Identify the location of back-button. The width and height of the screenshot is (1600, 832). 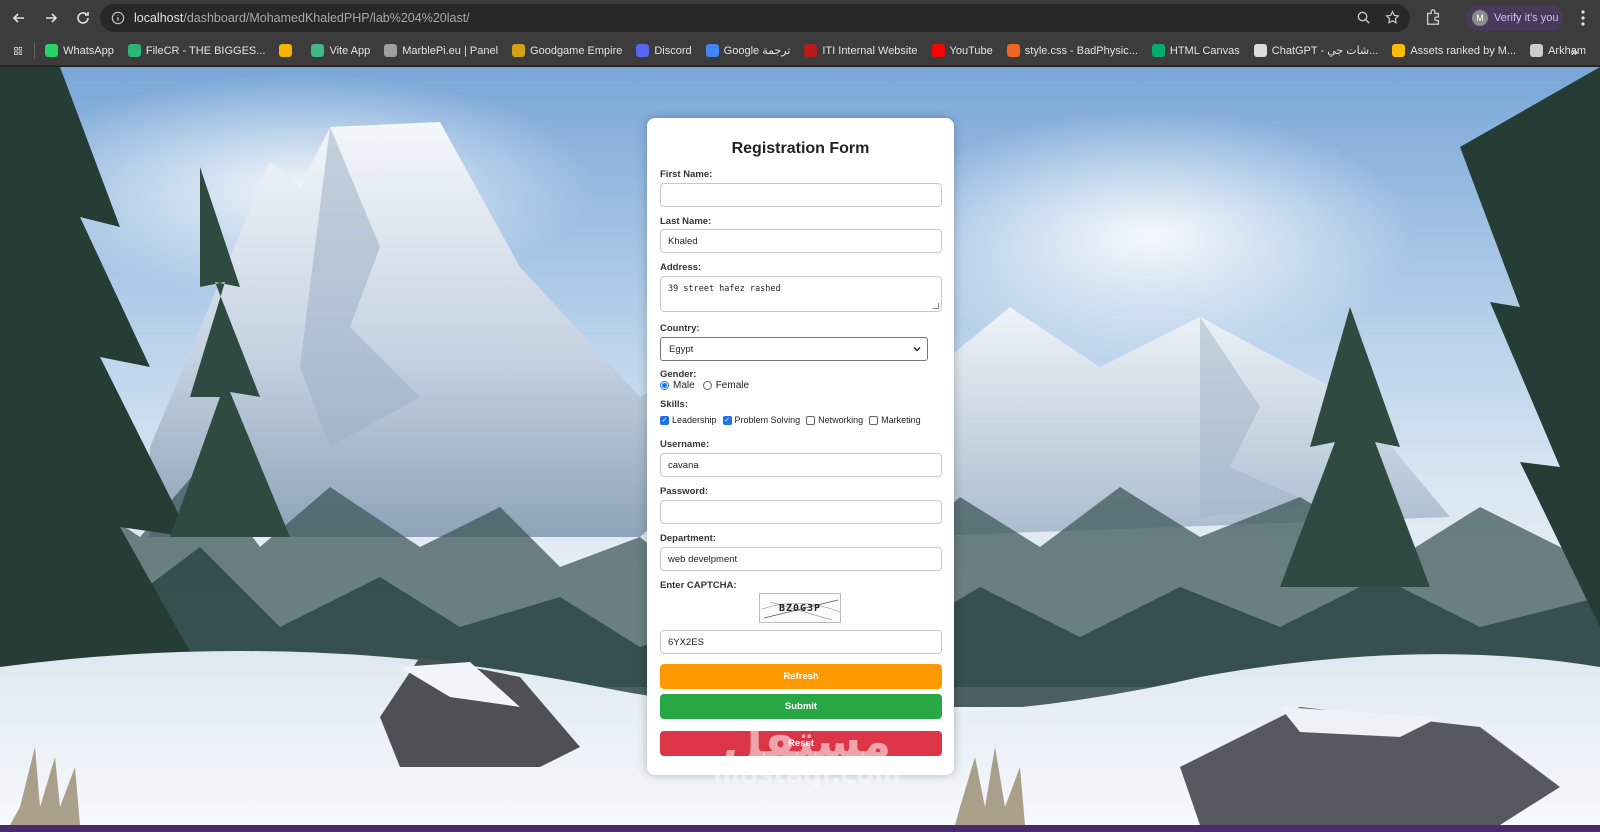
(19, 18).